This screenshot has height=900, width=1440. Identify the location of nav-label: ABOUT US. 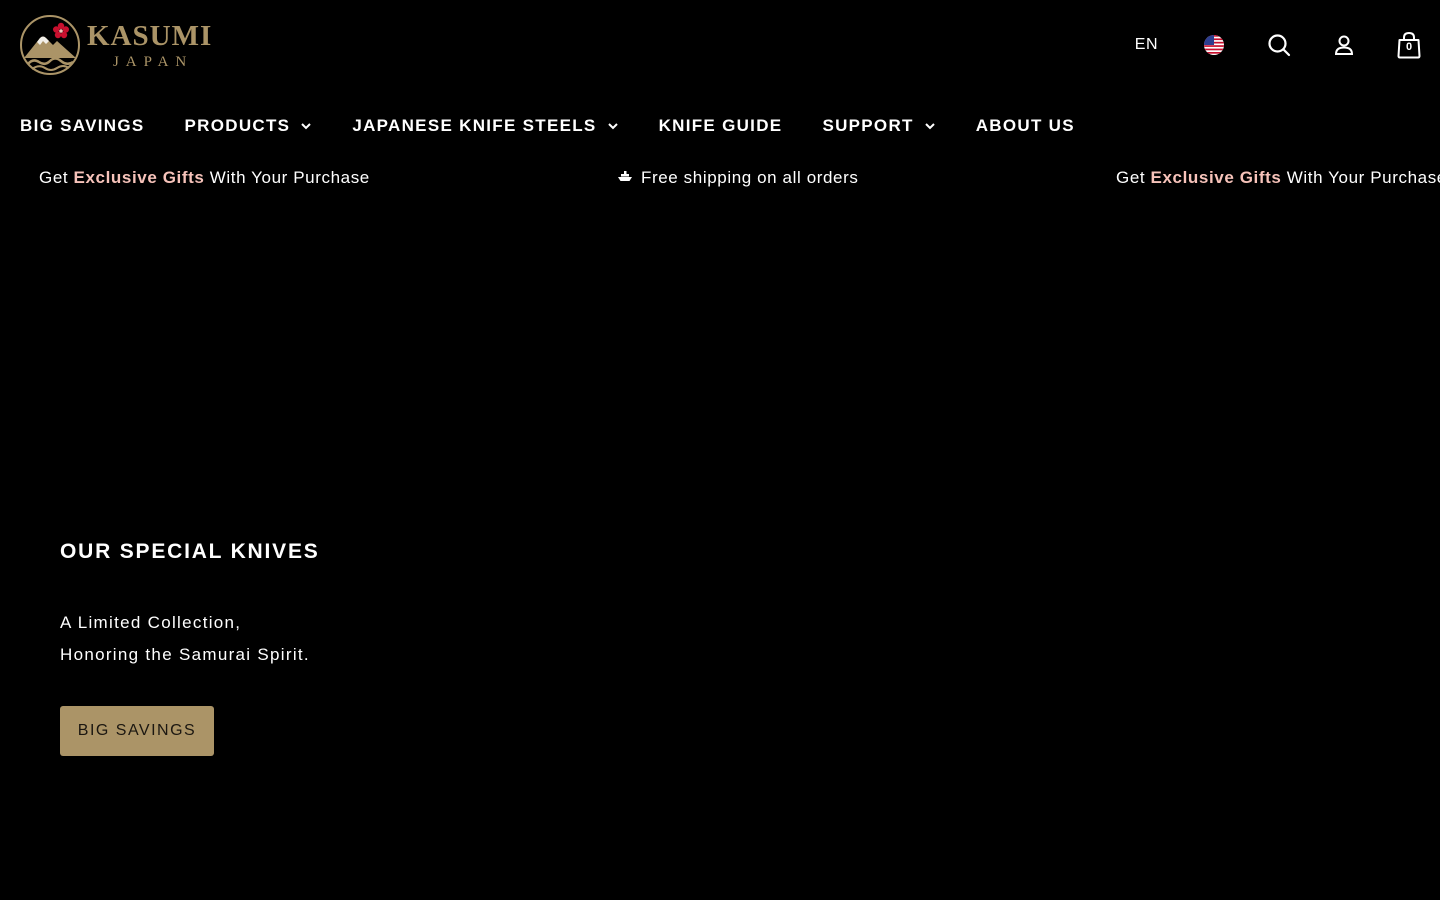
(1025, 125).